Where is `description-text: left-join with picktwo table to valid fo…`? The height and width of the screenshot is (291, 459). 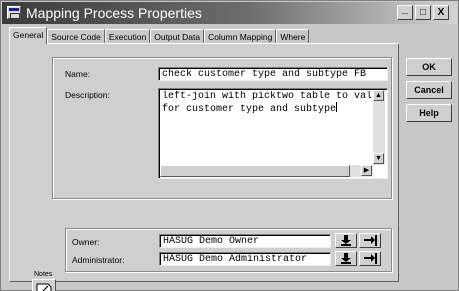 description-text: left-join with picktwo table to valid fo… is located at coordinates (267, 104).